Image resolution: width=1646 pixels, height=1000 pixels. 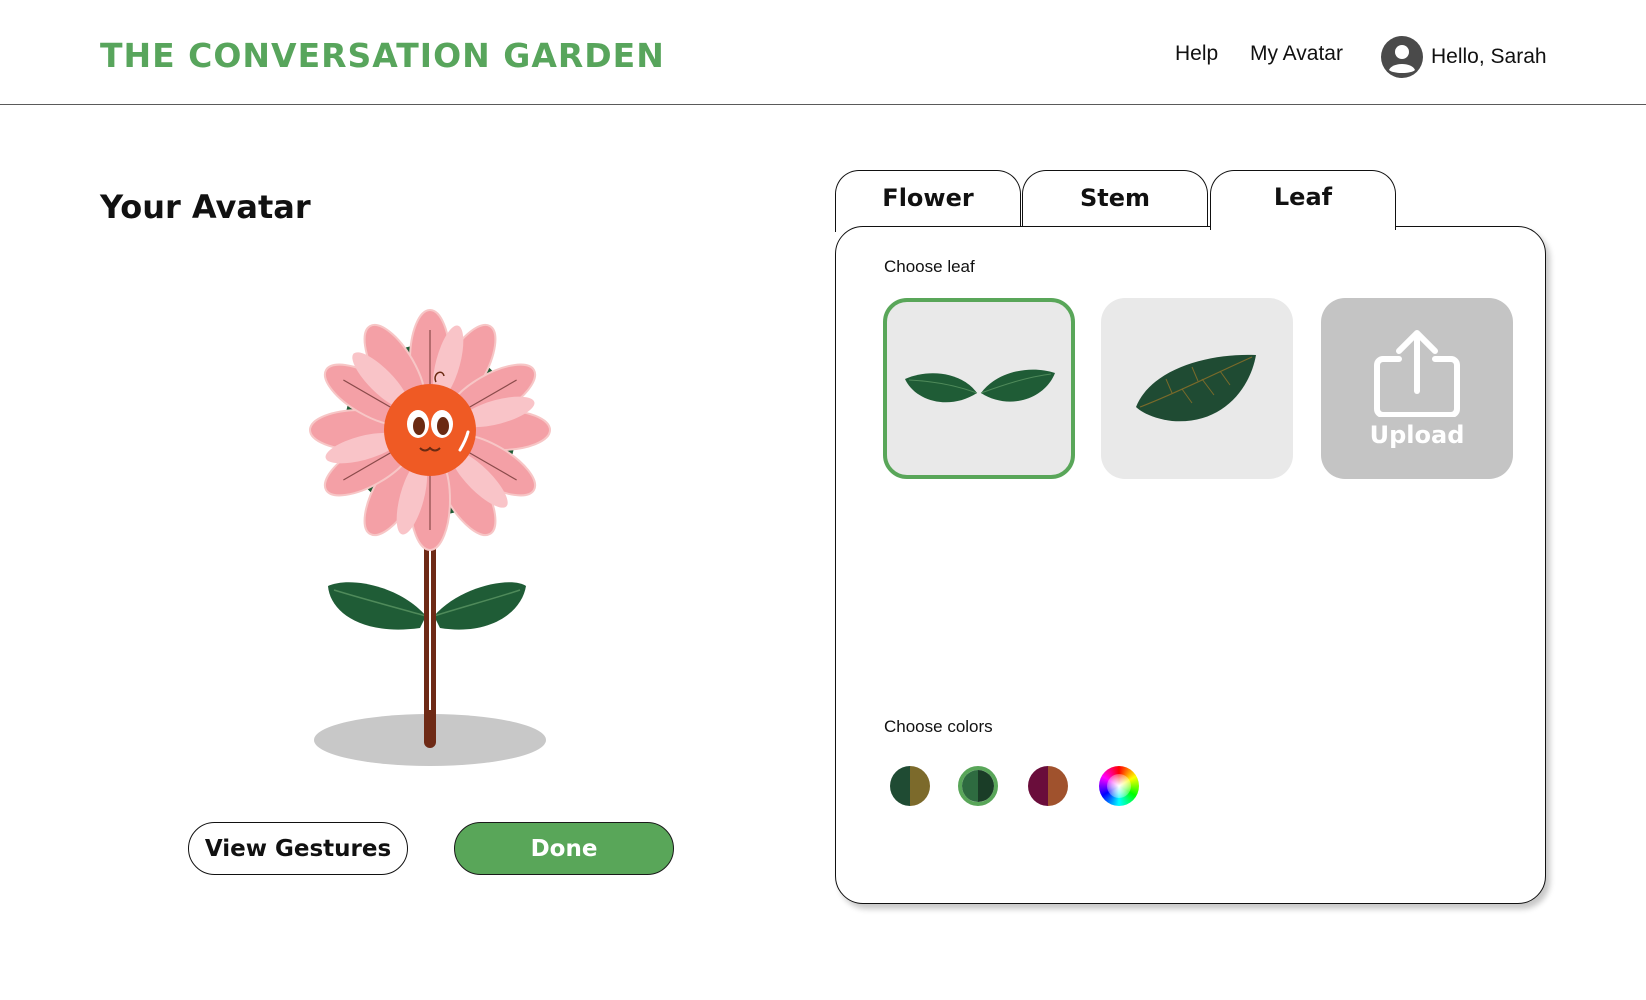 What do you see at coordinates (205, 207) in the screenshot?
I see `page-title: Your Avatar` at bounding box center [205, 207].